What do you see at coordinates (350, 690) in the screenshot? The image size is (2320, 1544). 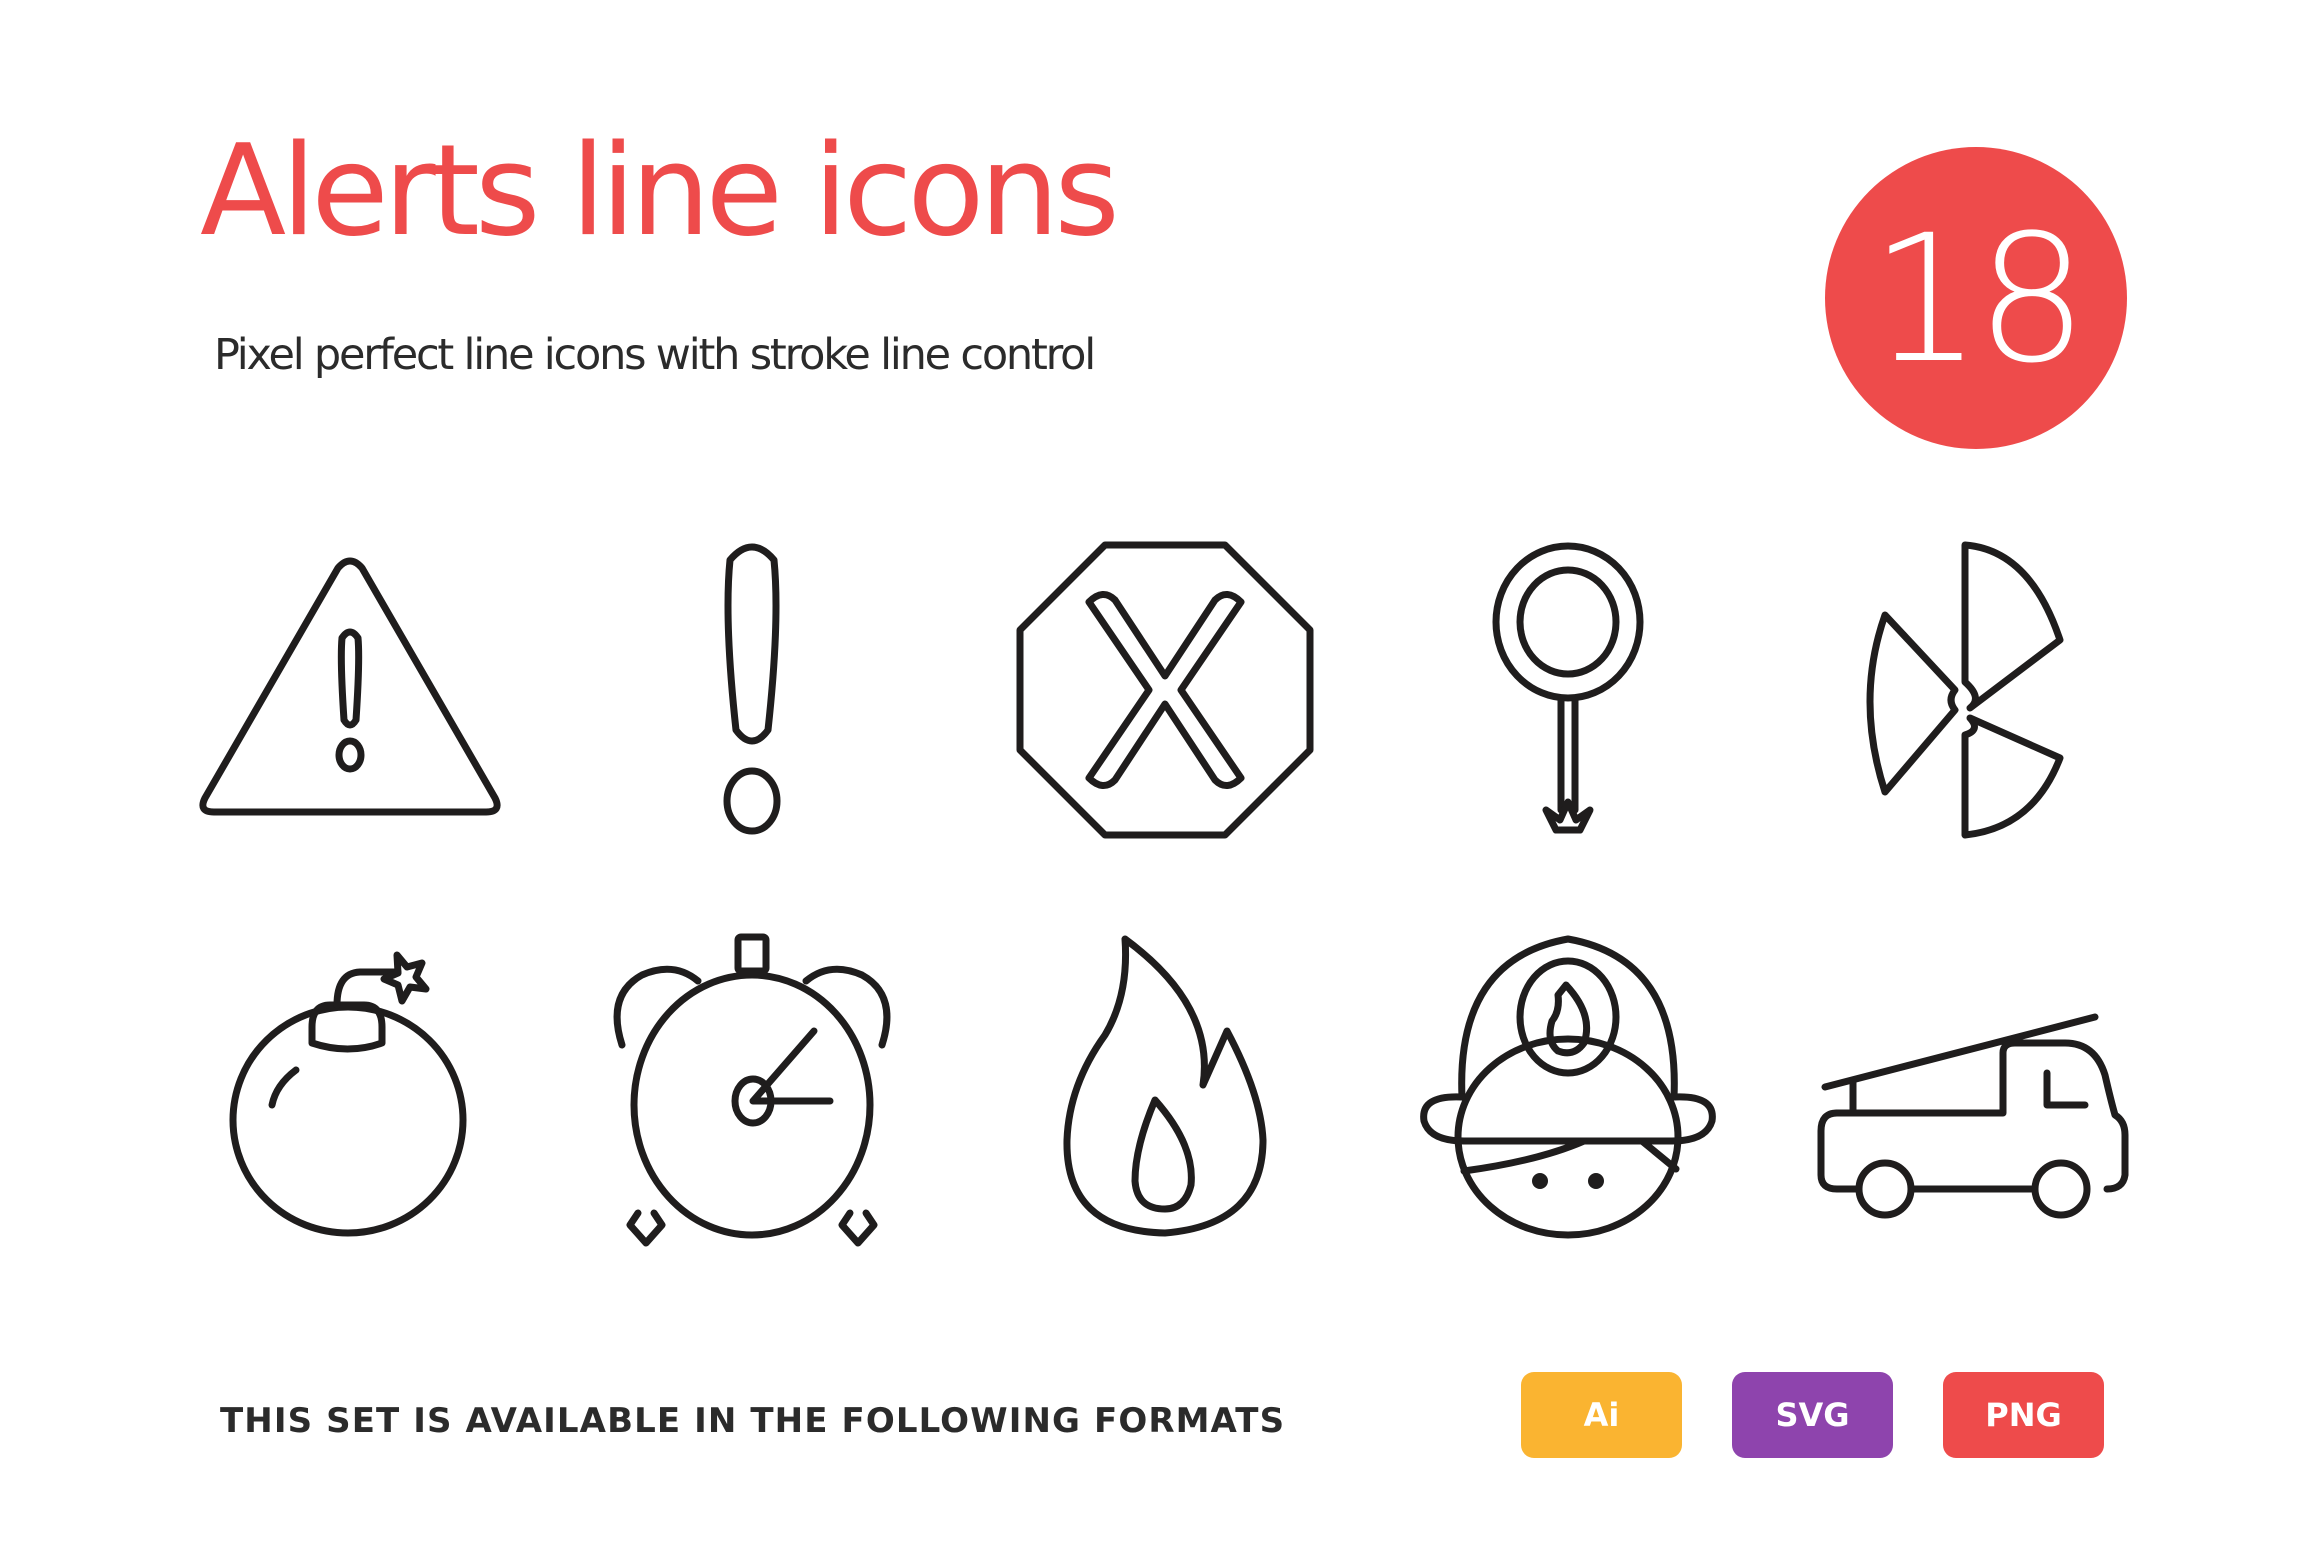 I see `warning-triangle-icon` at bounding box center [350, 690].